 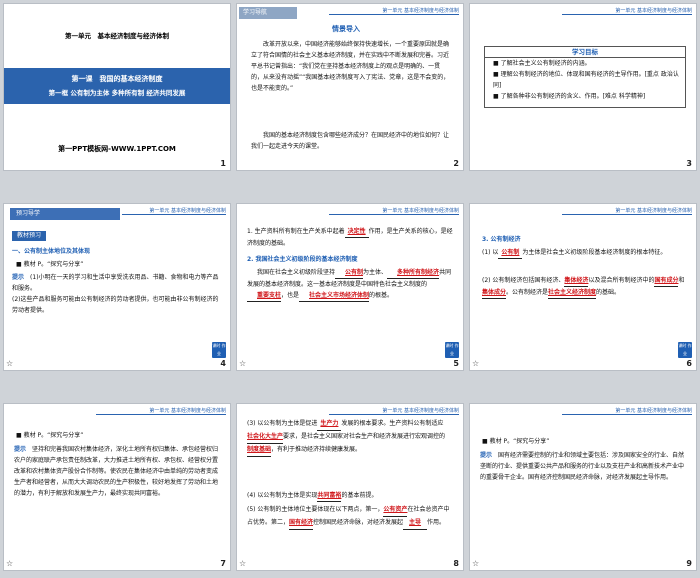 What do you see at coordinates (223, 563) in the screenshot?
I see `slide-number: 7` at bounding box center [223, 563].